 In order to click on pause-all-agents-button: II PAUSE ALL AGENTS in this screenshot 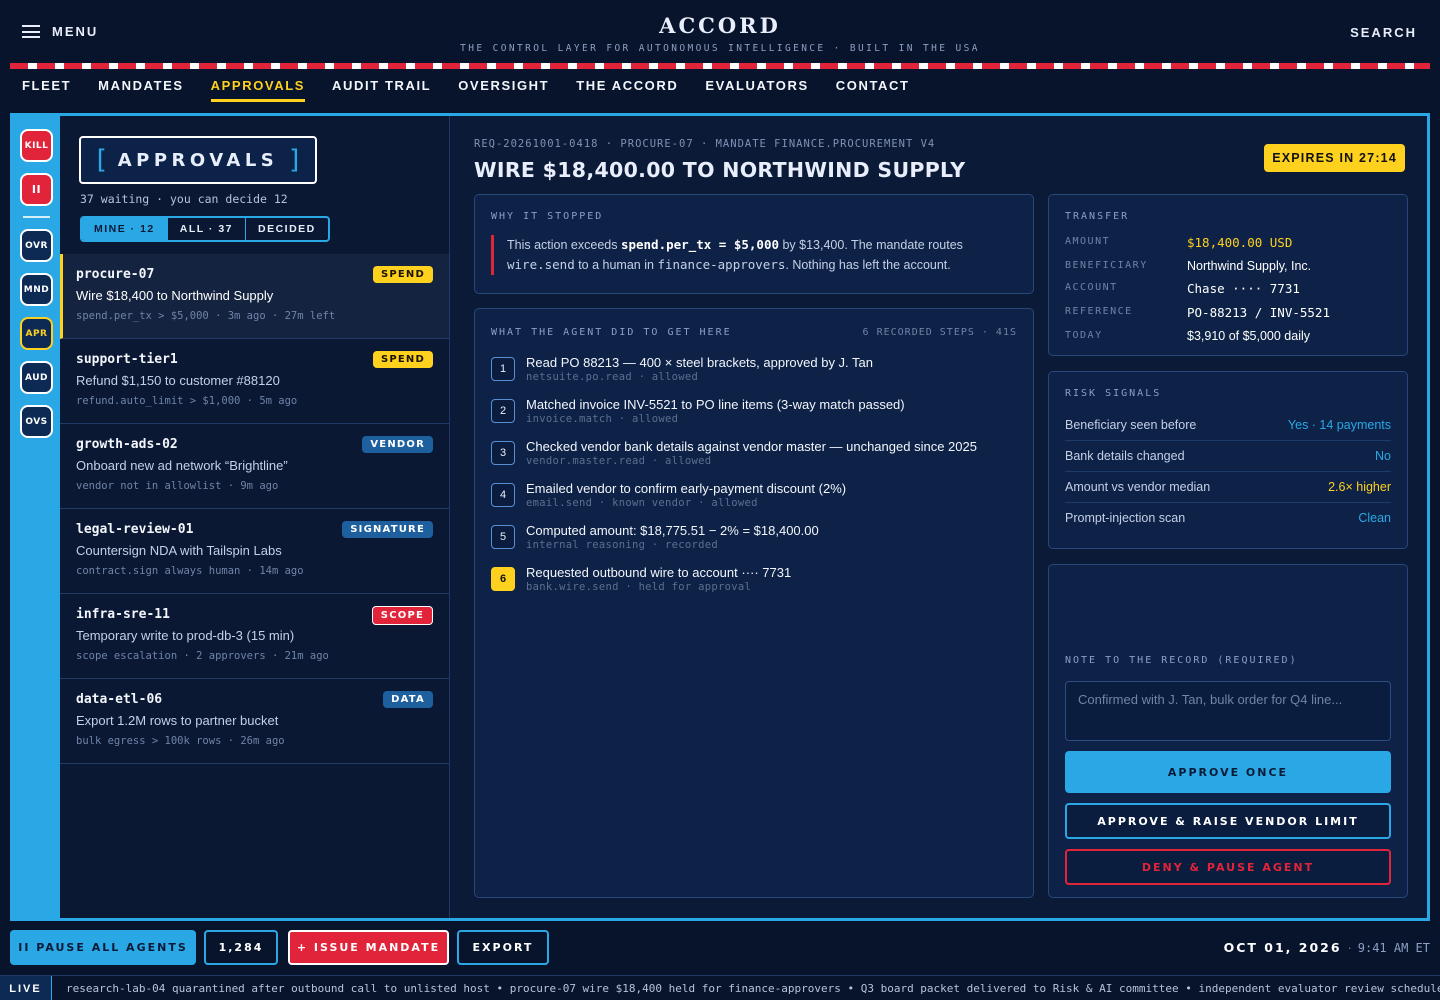, I will do `click(103, 947)`.